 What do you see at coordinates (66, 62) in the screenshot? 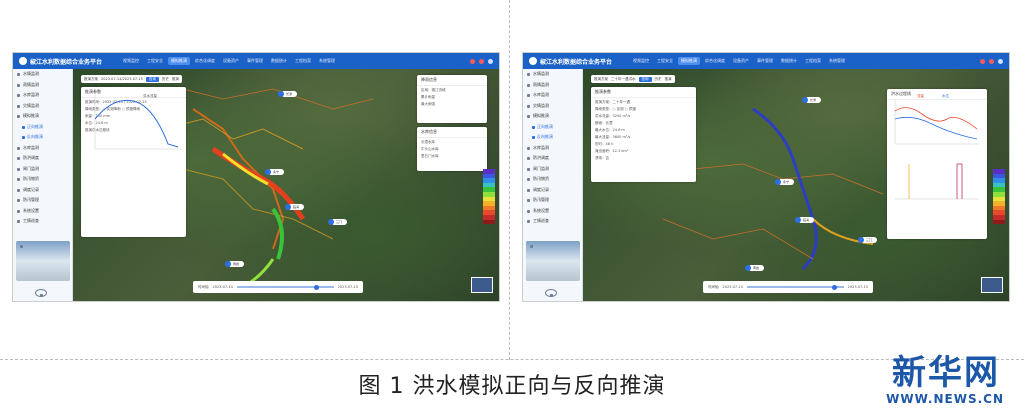
I see `app-title: 椒江水利数据综合业务平台` at bounding box center [66, 62].